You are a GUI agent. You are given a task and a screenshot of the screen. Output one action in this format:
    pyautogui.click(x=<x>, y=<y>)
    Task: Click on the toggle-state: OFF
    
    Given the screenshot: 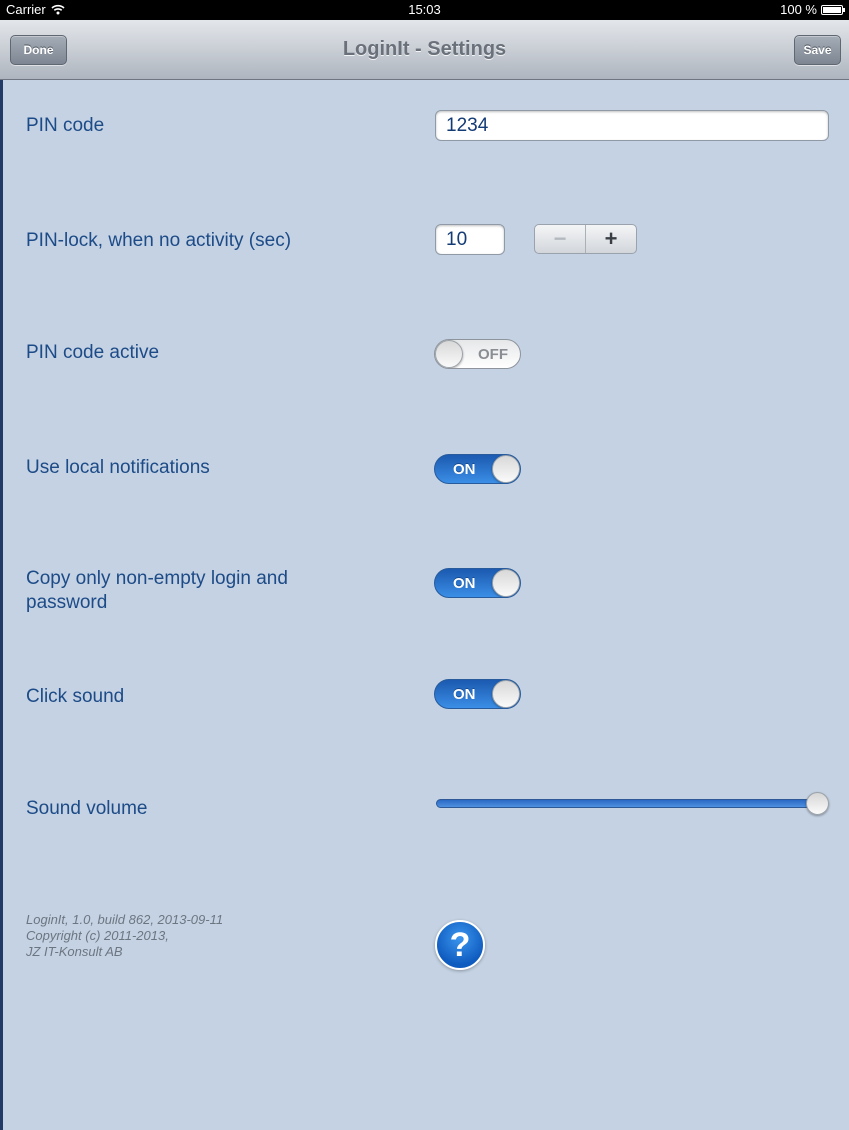 What is the action you would take?
    pyautogui.click(x=493, y=354)
    